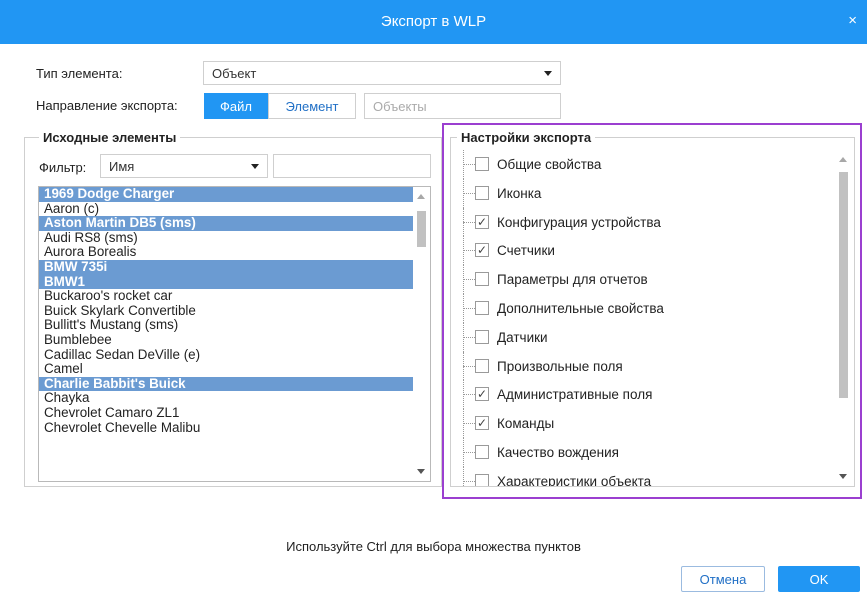 This screenshot has height=609, width=867. What do you see at coordinates (234, 413) in the screenshot?
I see `list-item: Chevrolet Camaro ZL1` at bounding box center [234, 413].